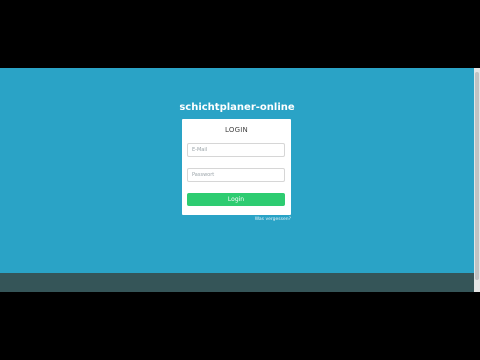  Describe the element at coordinates (237, 107) in the screenshot. I see `app-title: schichtplaner-online` at that location.